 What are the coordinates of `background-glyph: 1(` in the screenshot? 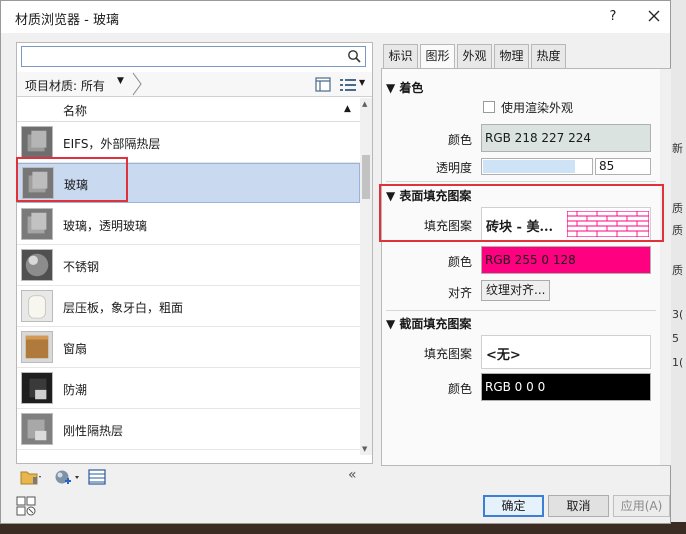 It's located at (678, 362).